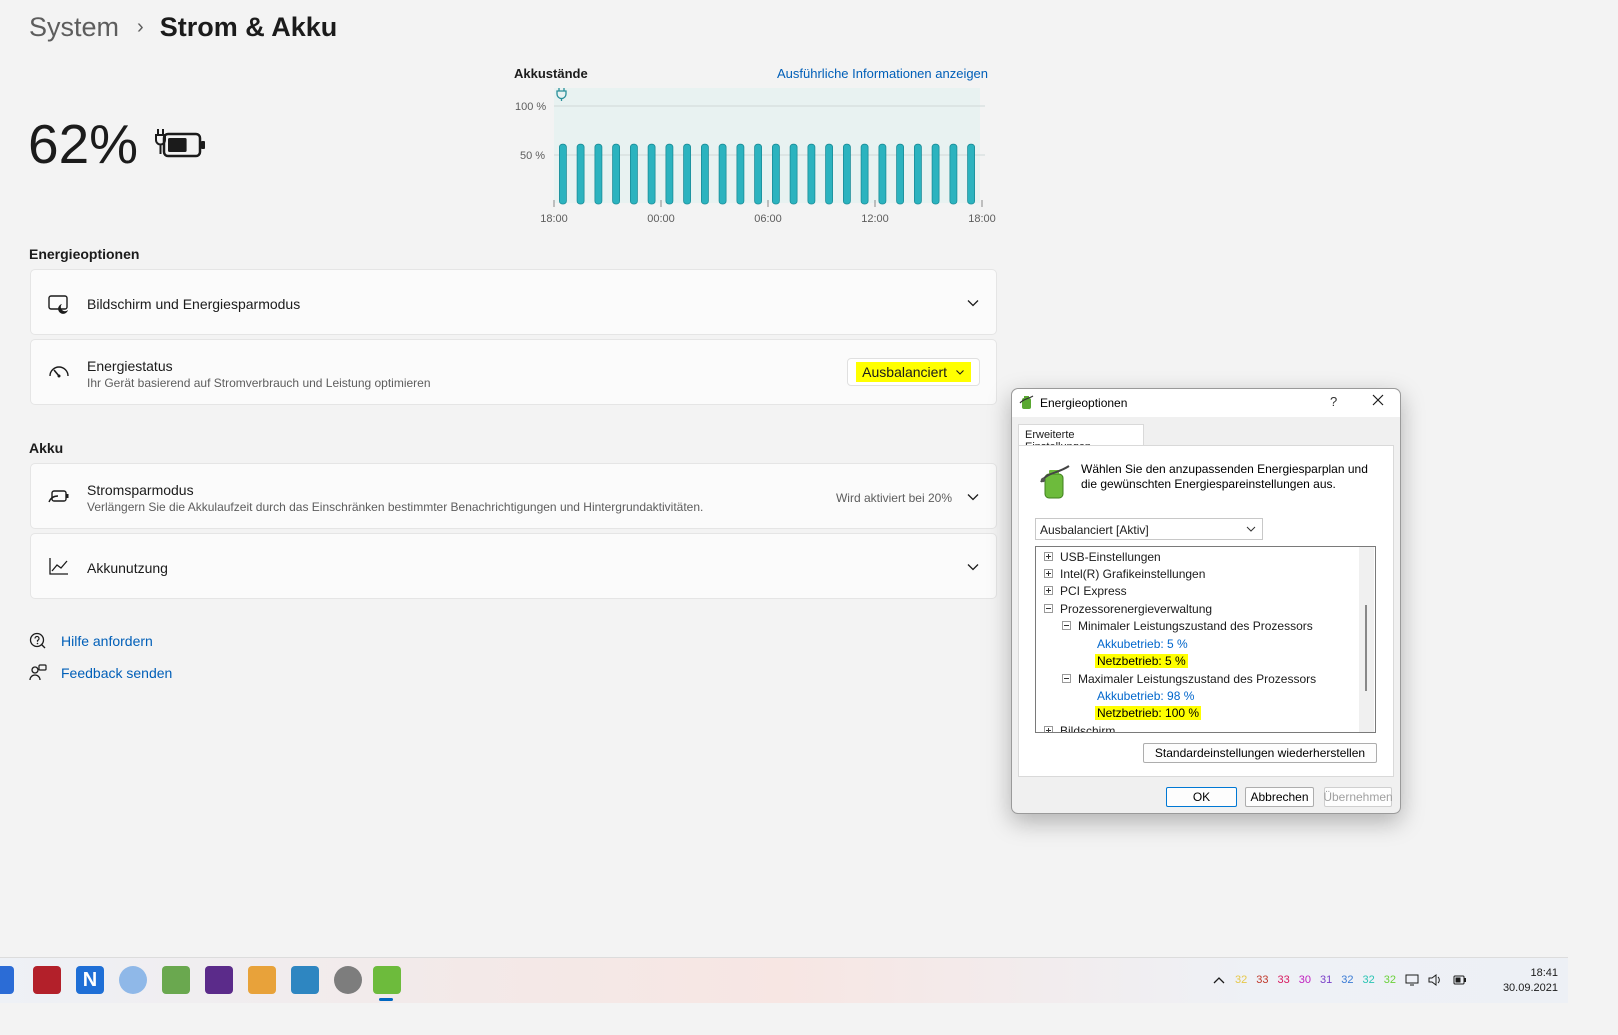  I want to click on tree-item-usb: USB-Einstellungen, so click(1102, 556).